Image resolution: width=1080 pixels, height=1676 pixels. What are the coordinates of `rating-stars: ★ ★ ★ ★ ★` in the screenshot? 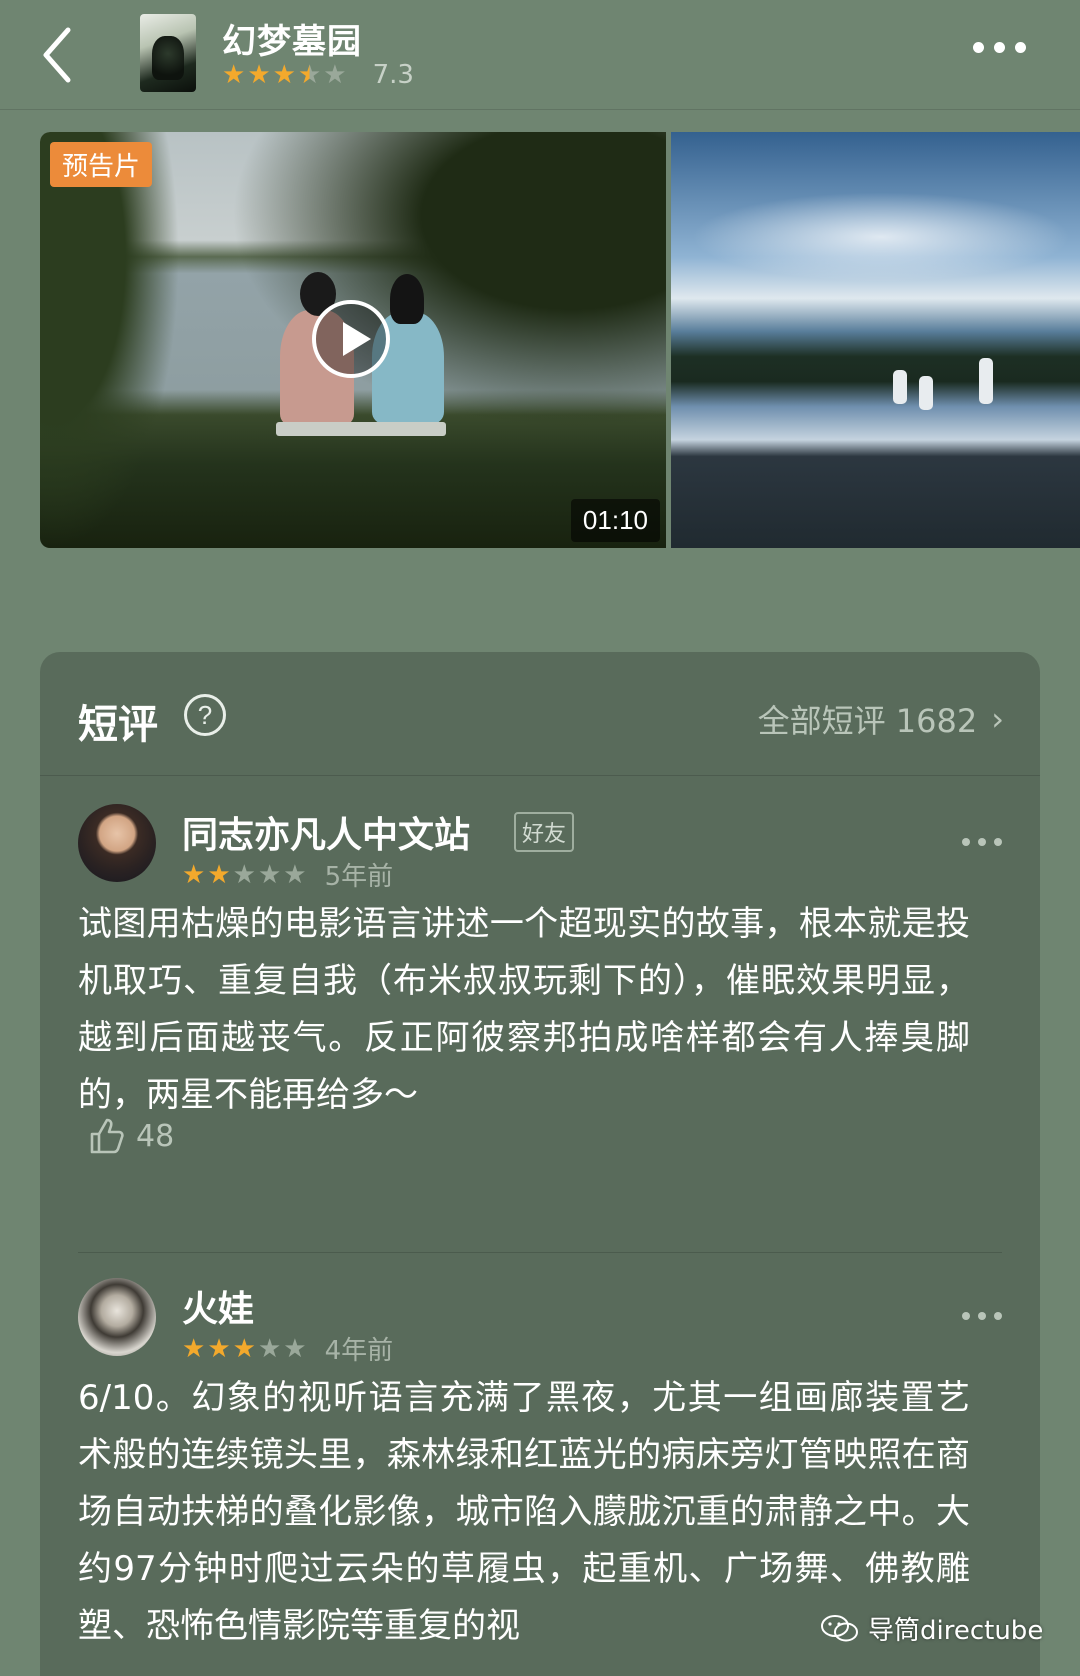 It's located at (284, 75).